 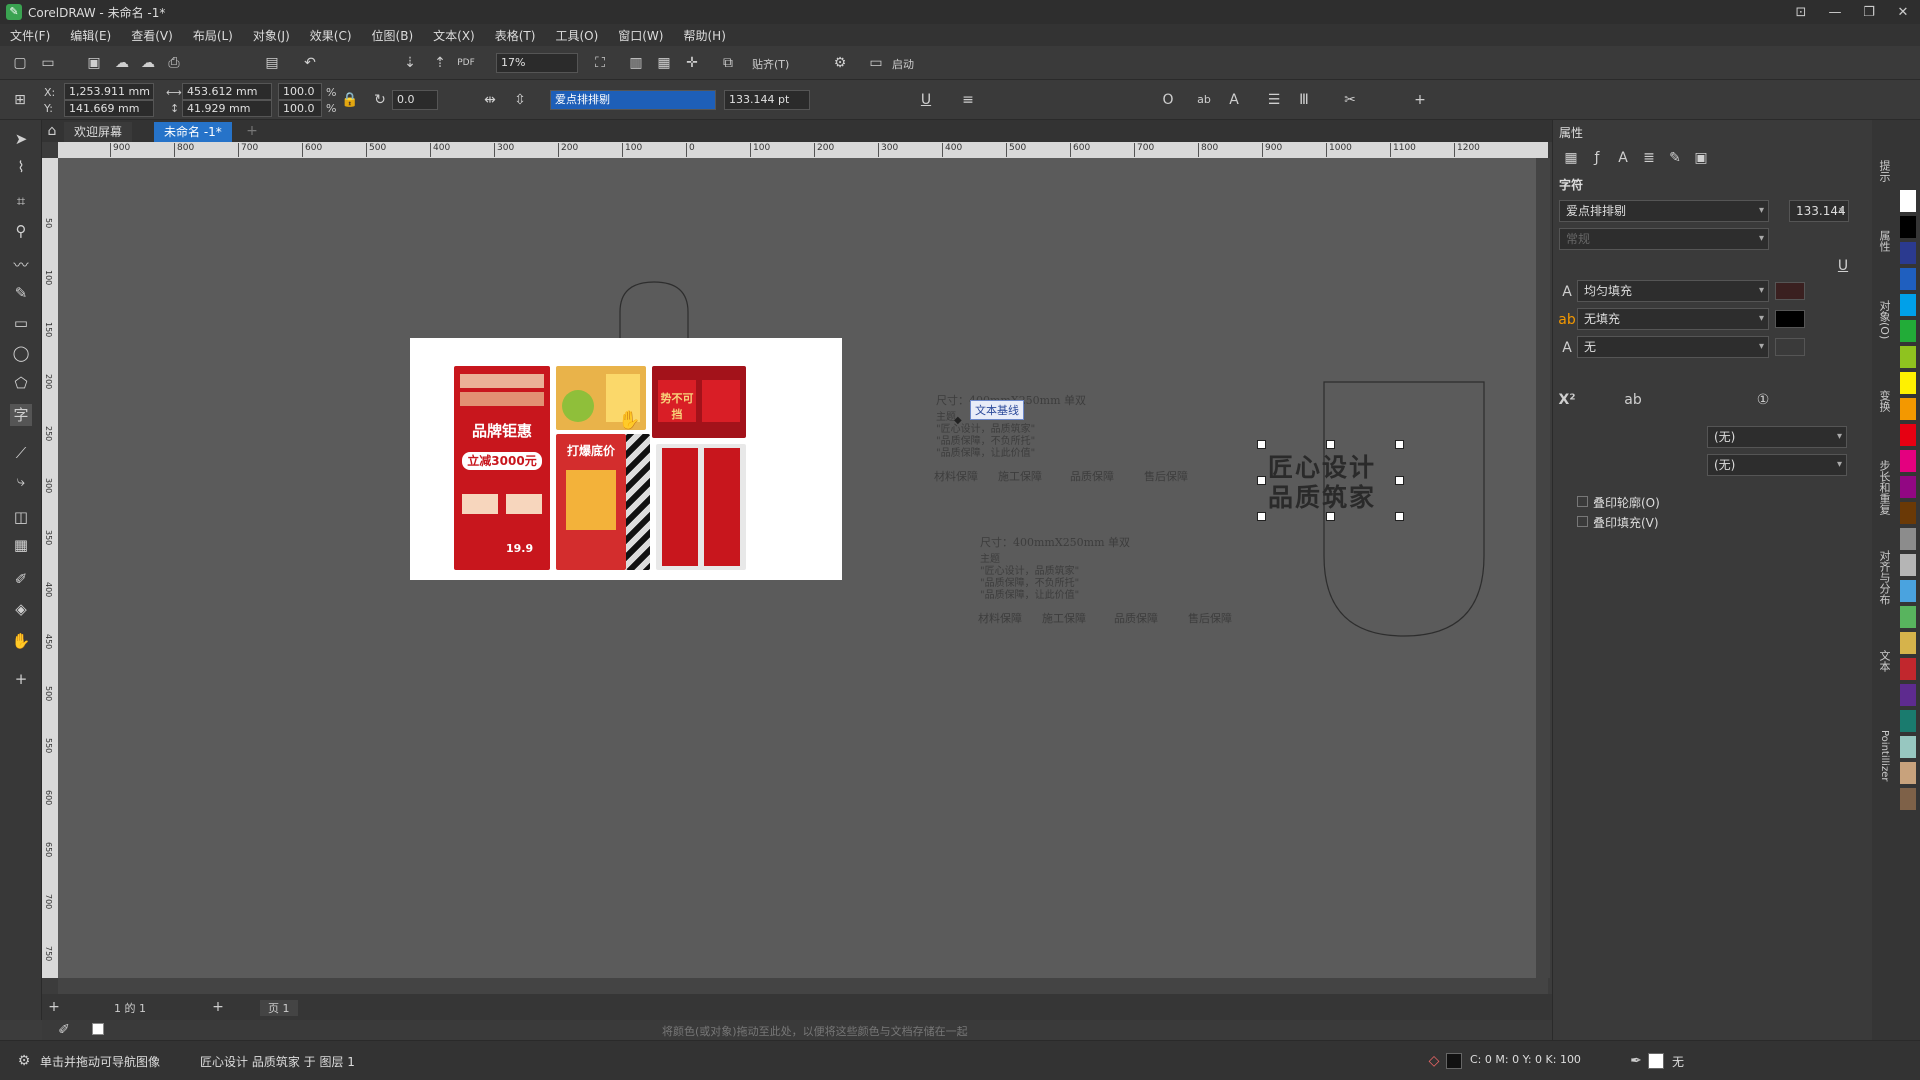 What do you see at coordinates (21, 323) in the screenshot?
I see `rectangle-tool-icon: ▭` at bounding box center [21, 323].